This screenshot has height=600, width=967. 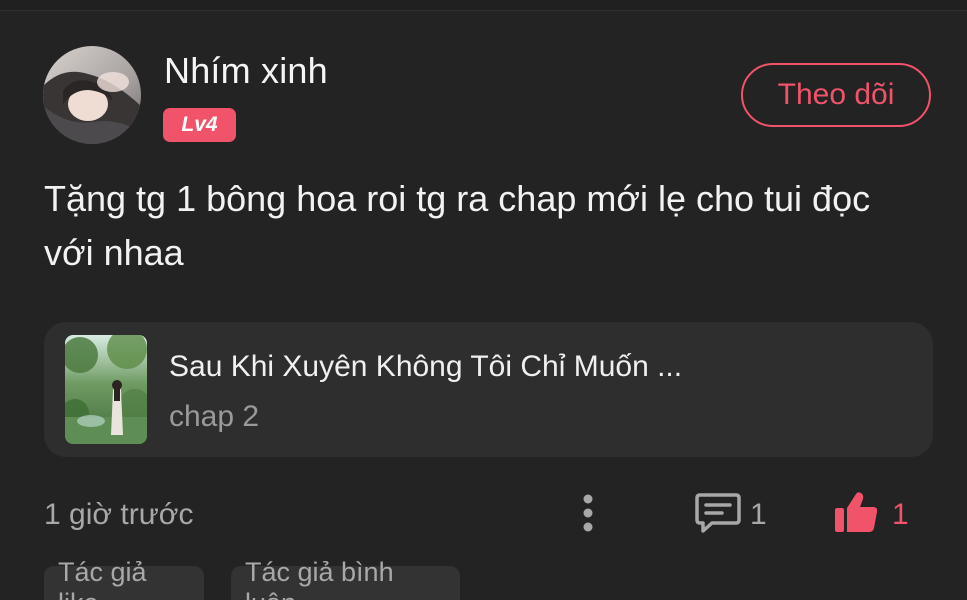 I want to click on thumbs-up-icon, so click(x=856, y=512).